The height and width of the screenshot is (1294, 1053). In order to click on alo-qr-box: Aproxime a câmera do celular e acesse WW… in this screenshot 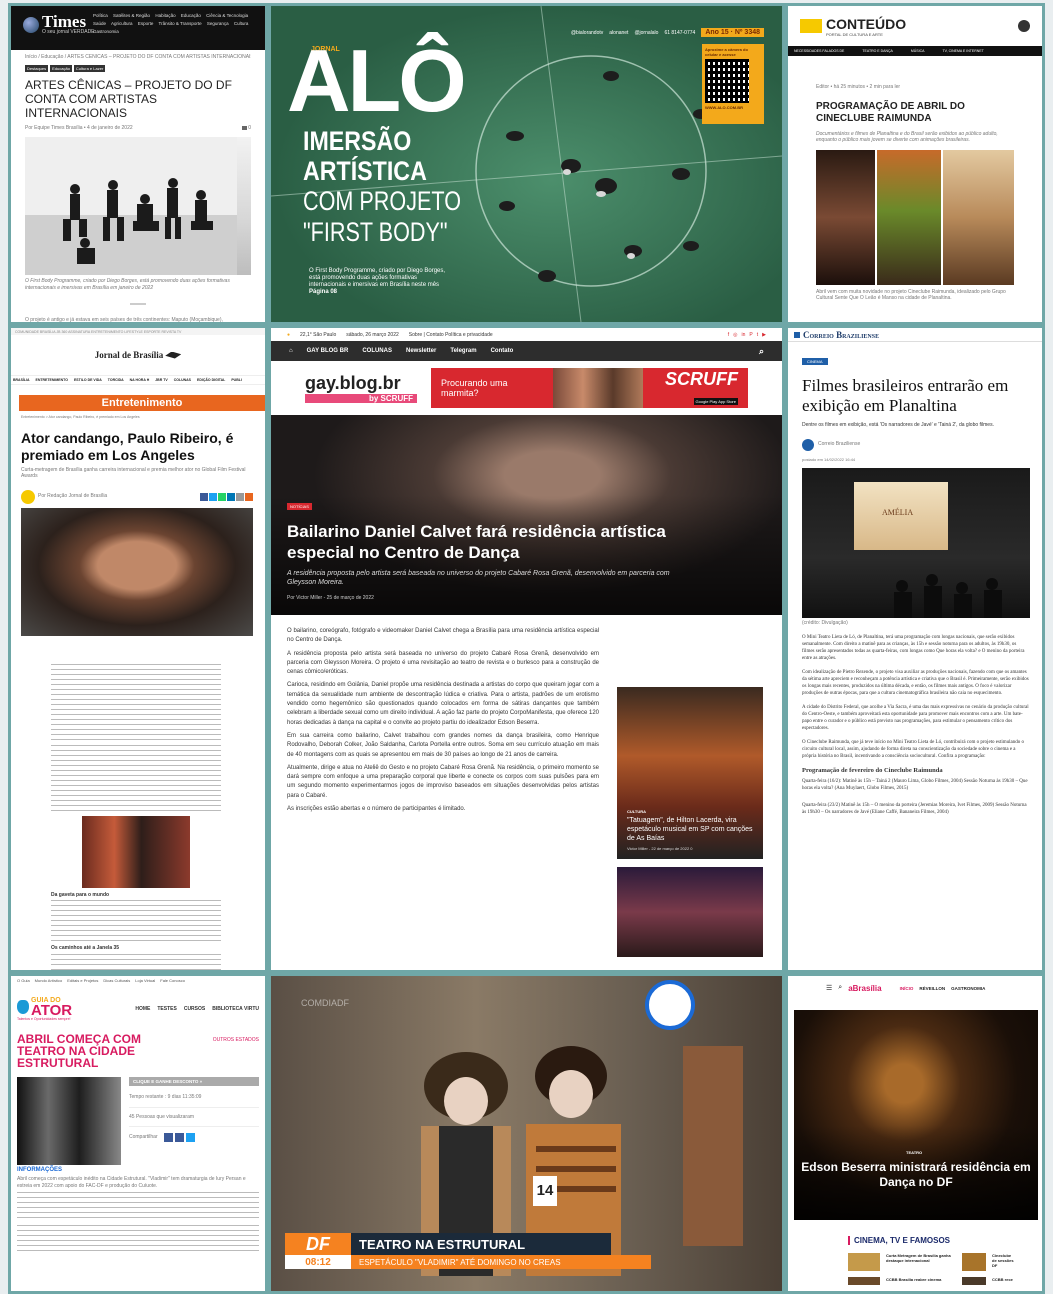, I will do `click(733, 84)`.